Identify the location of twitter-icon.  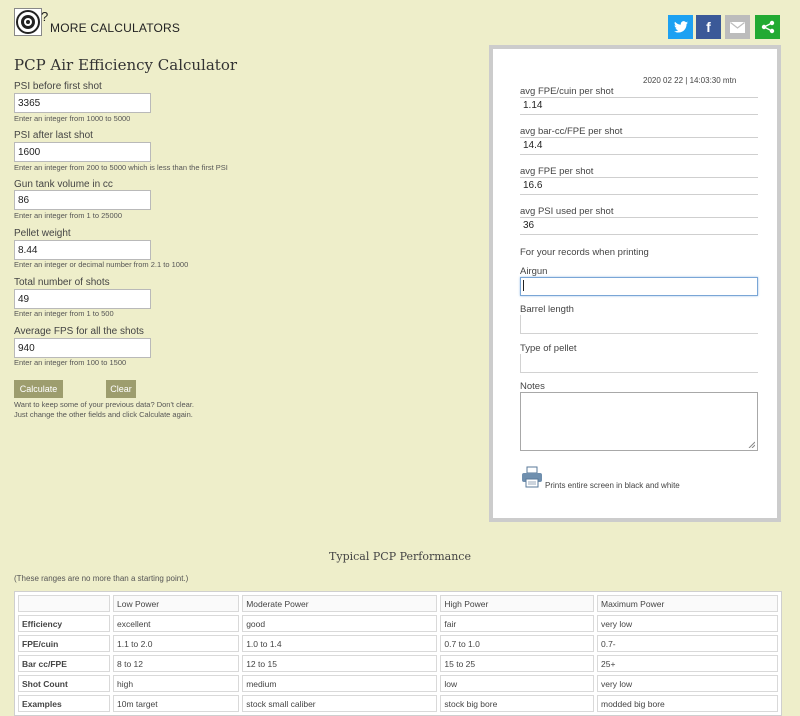
(680, 27).